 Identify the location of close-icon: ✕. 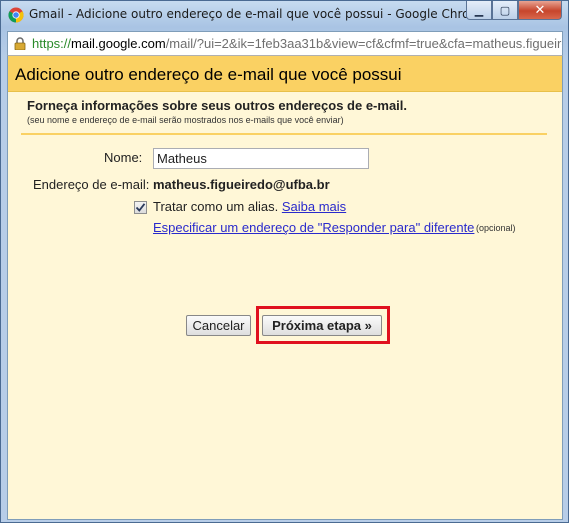
(540, 10).